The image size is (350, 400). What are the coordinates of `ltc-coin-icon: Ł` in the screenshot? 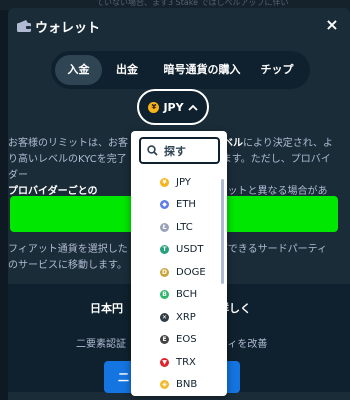 It's located at (164, 227).